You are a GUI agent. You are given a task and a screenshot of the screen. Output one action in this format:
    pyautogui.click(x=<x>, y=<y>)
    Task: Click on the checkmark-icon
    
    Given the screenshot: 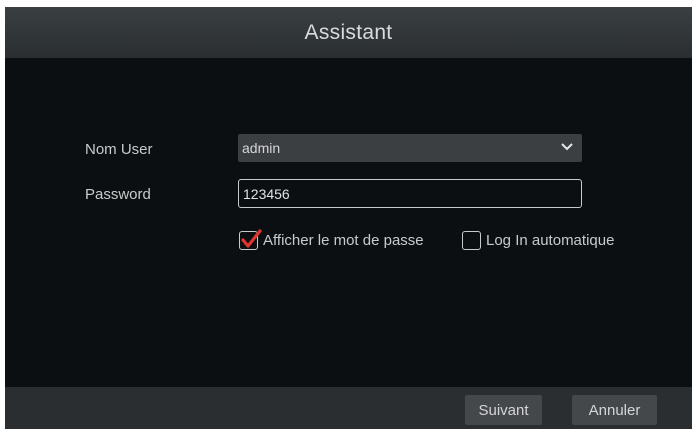 What is the action you would take?
    pyautogui.click(x=251, y=238)
    